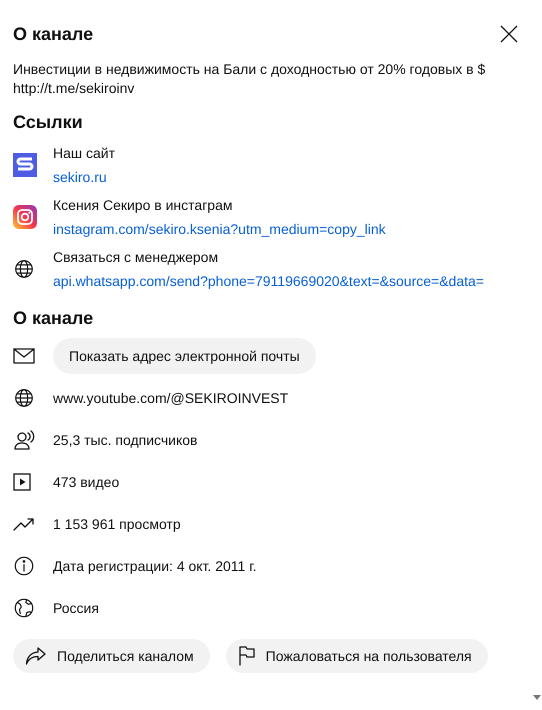 The image size is (542, 710). I want to click on share-icon, so click(36, 656).